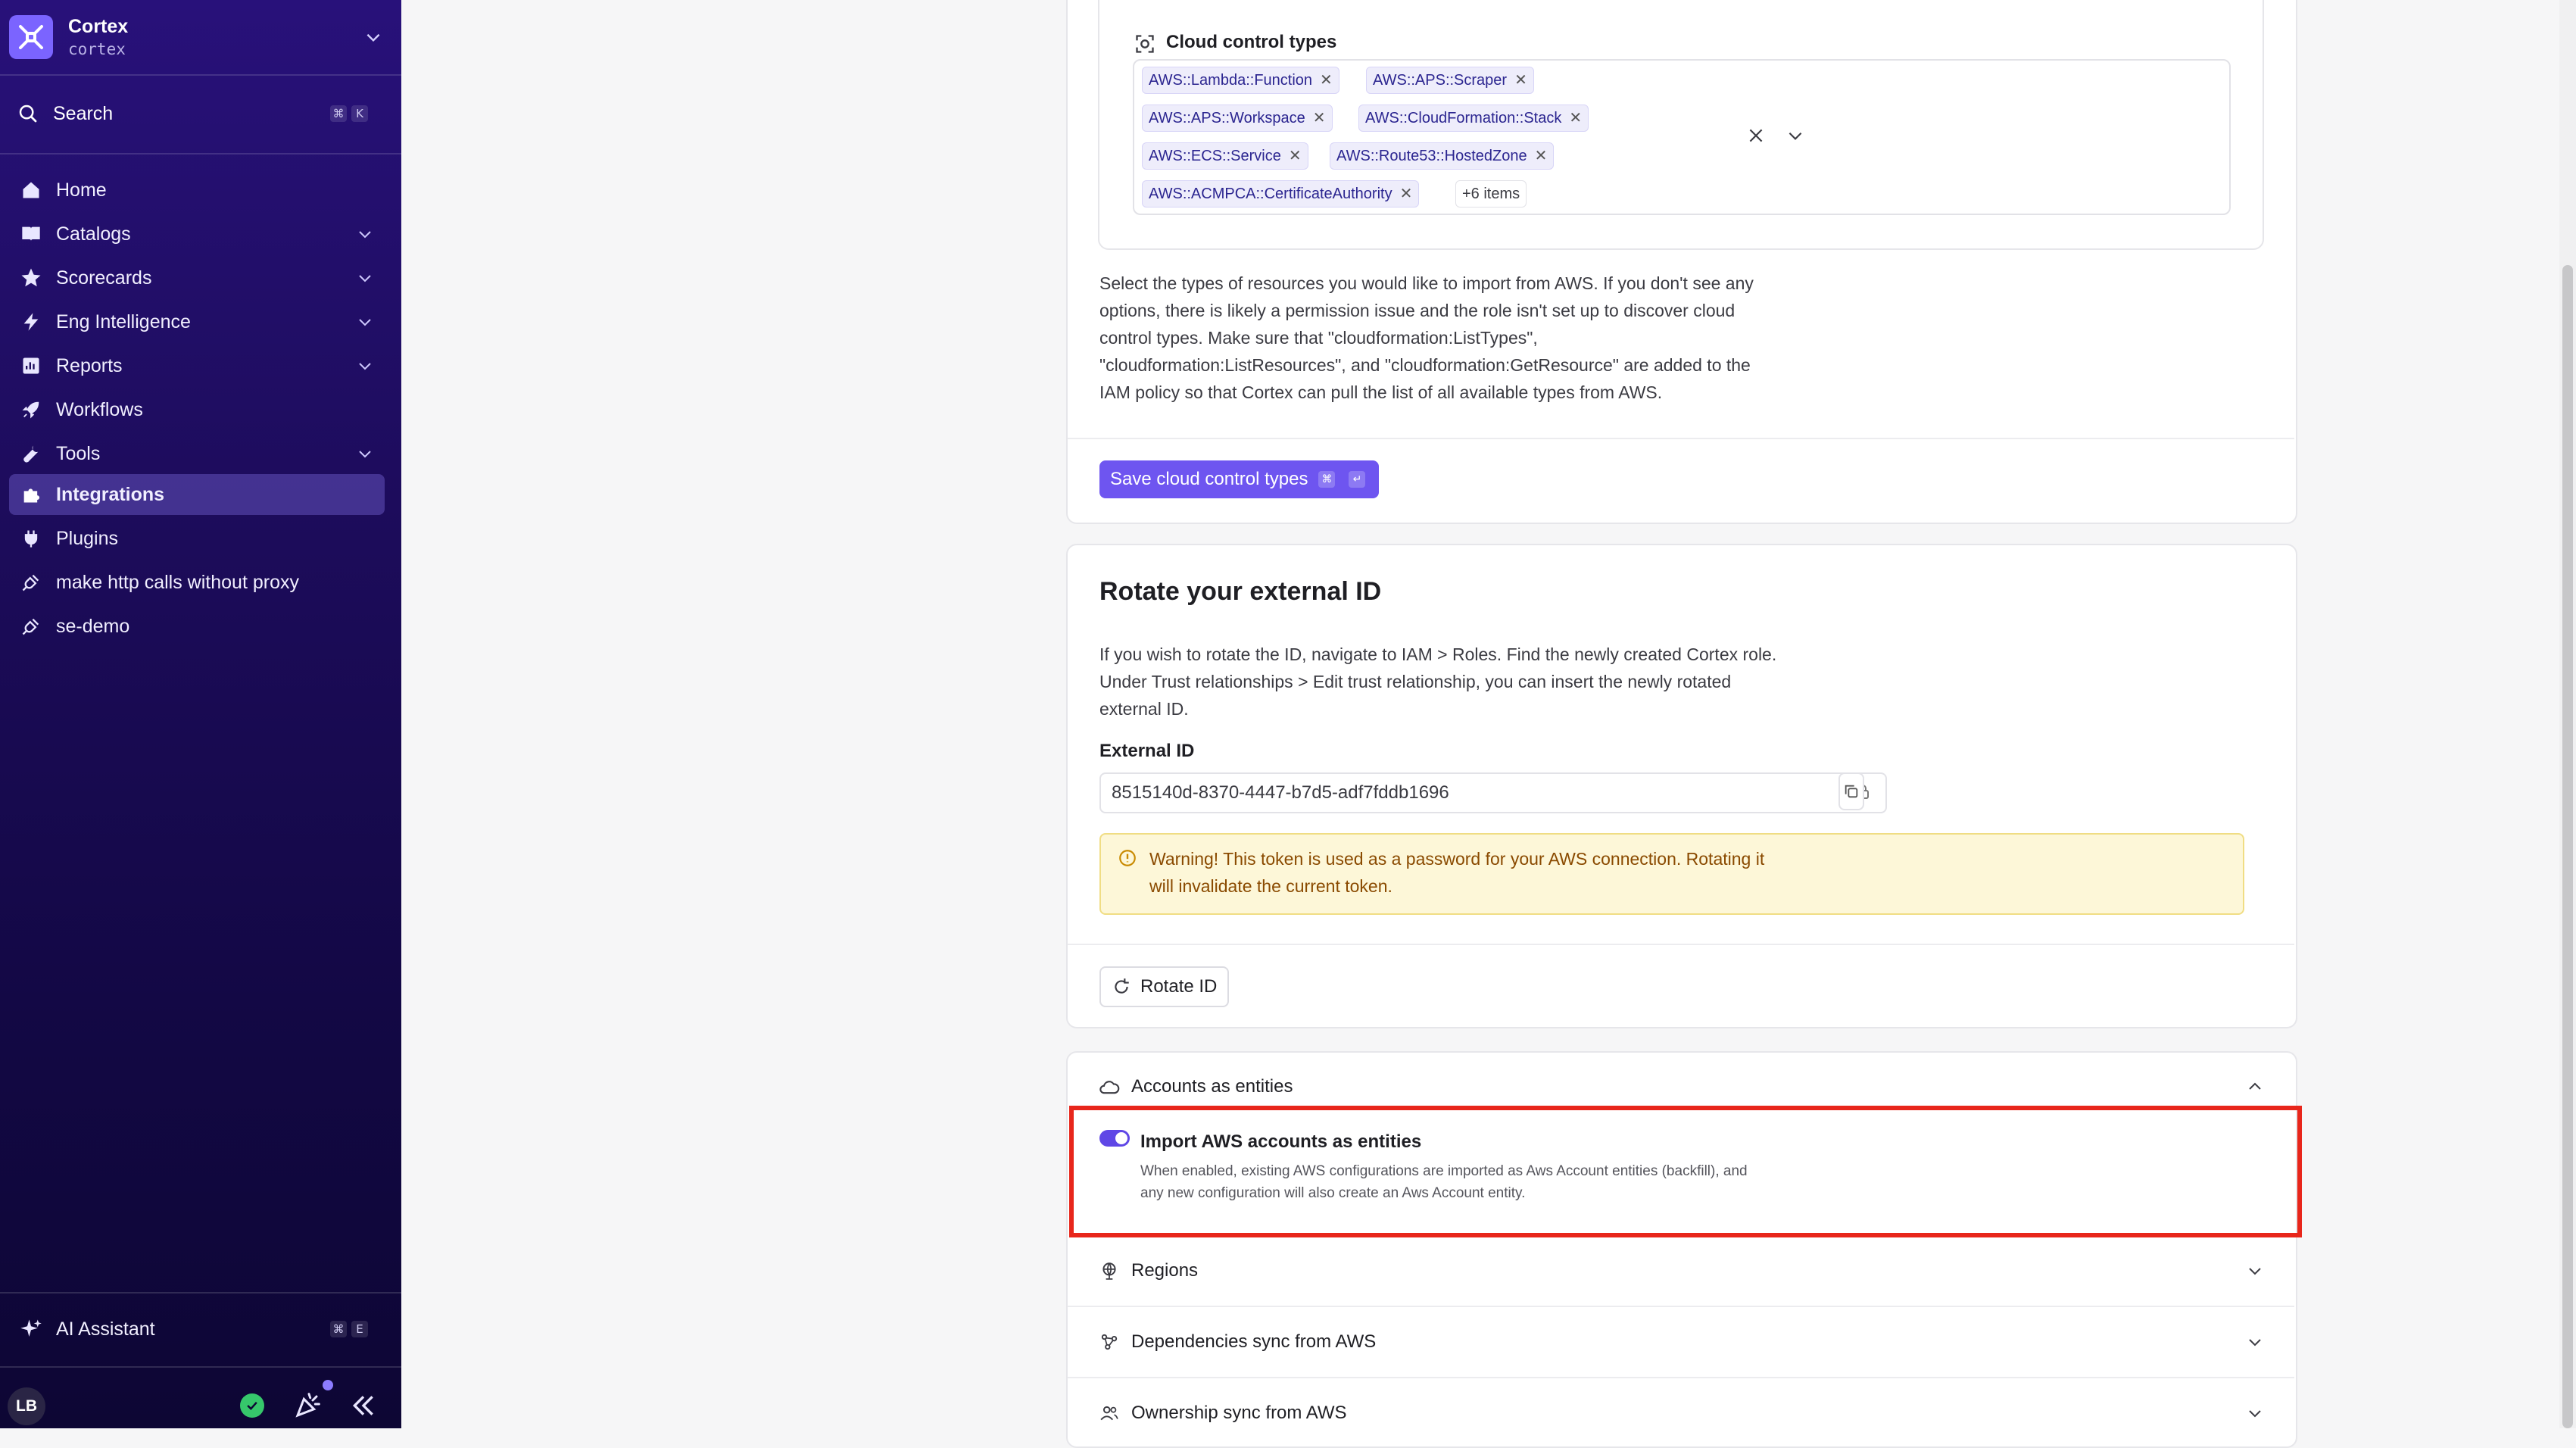  What do you see at coordinates (1681, 1270) in the screenshot?
I see `regions-section: Regions` at bounding box center [1681, 1270].